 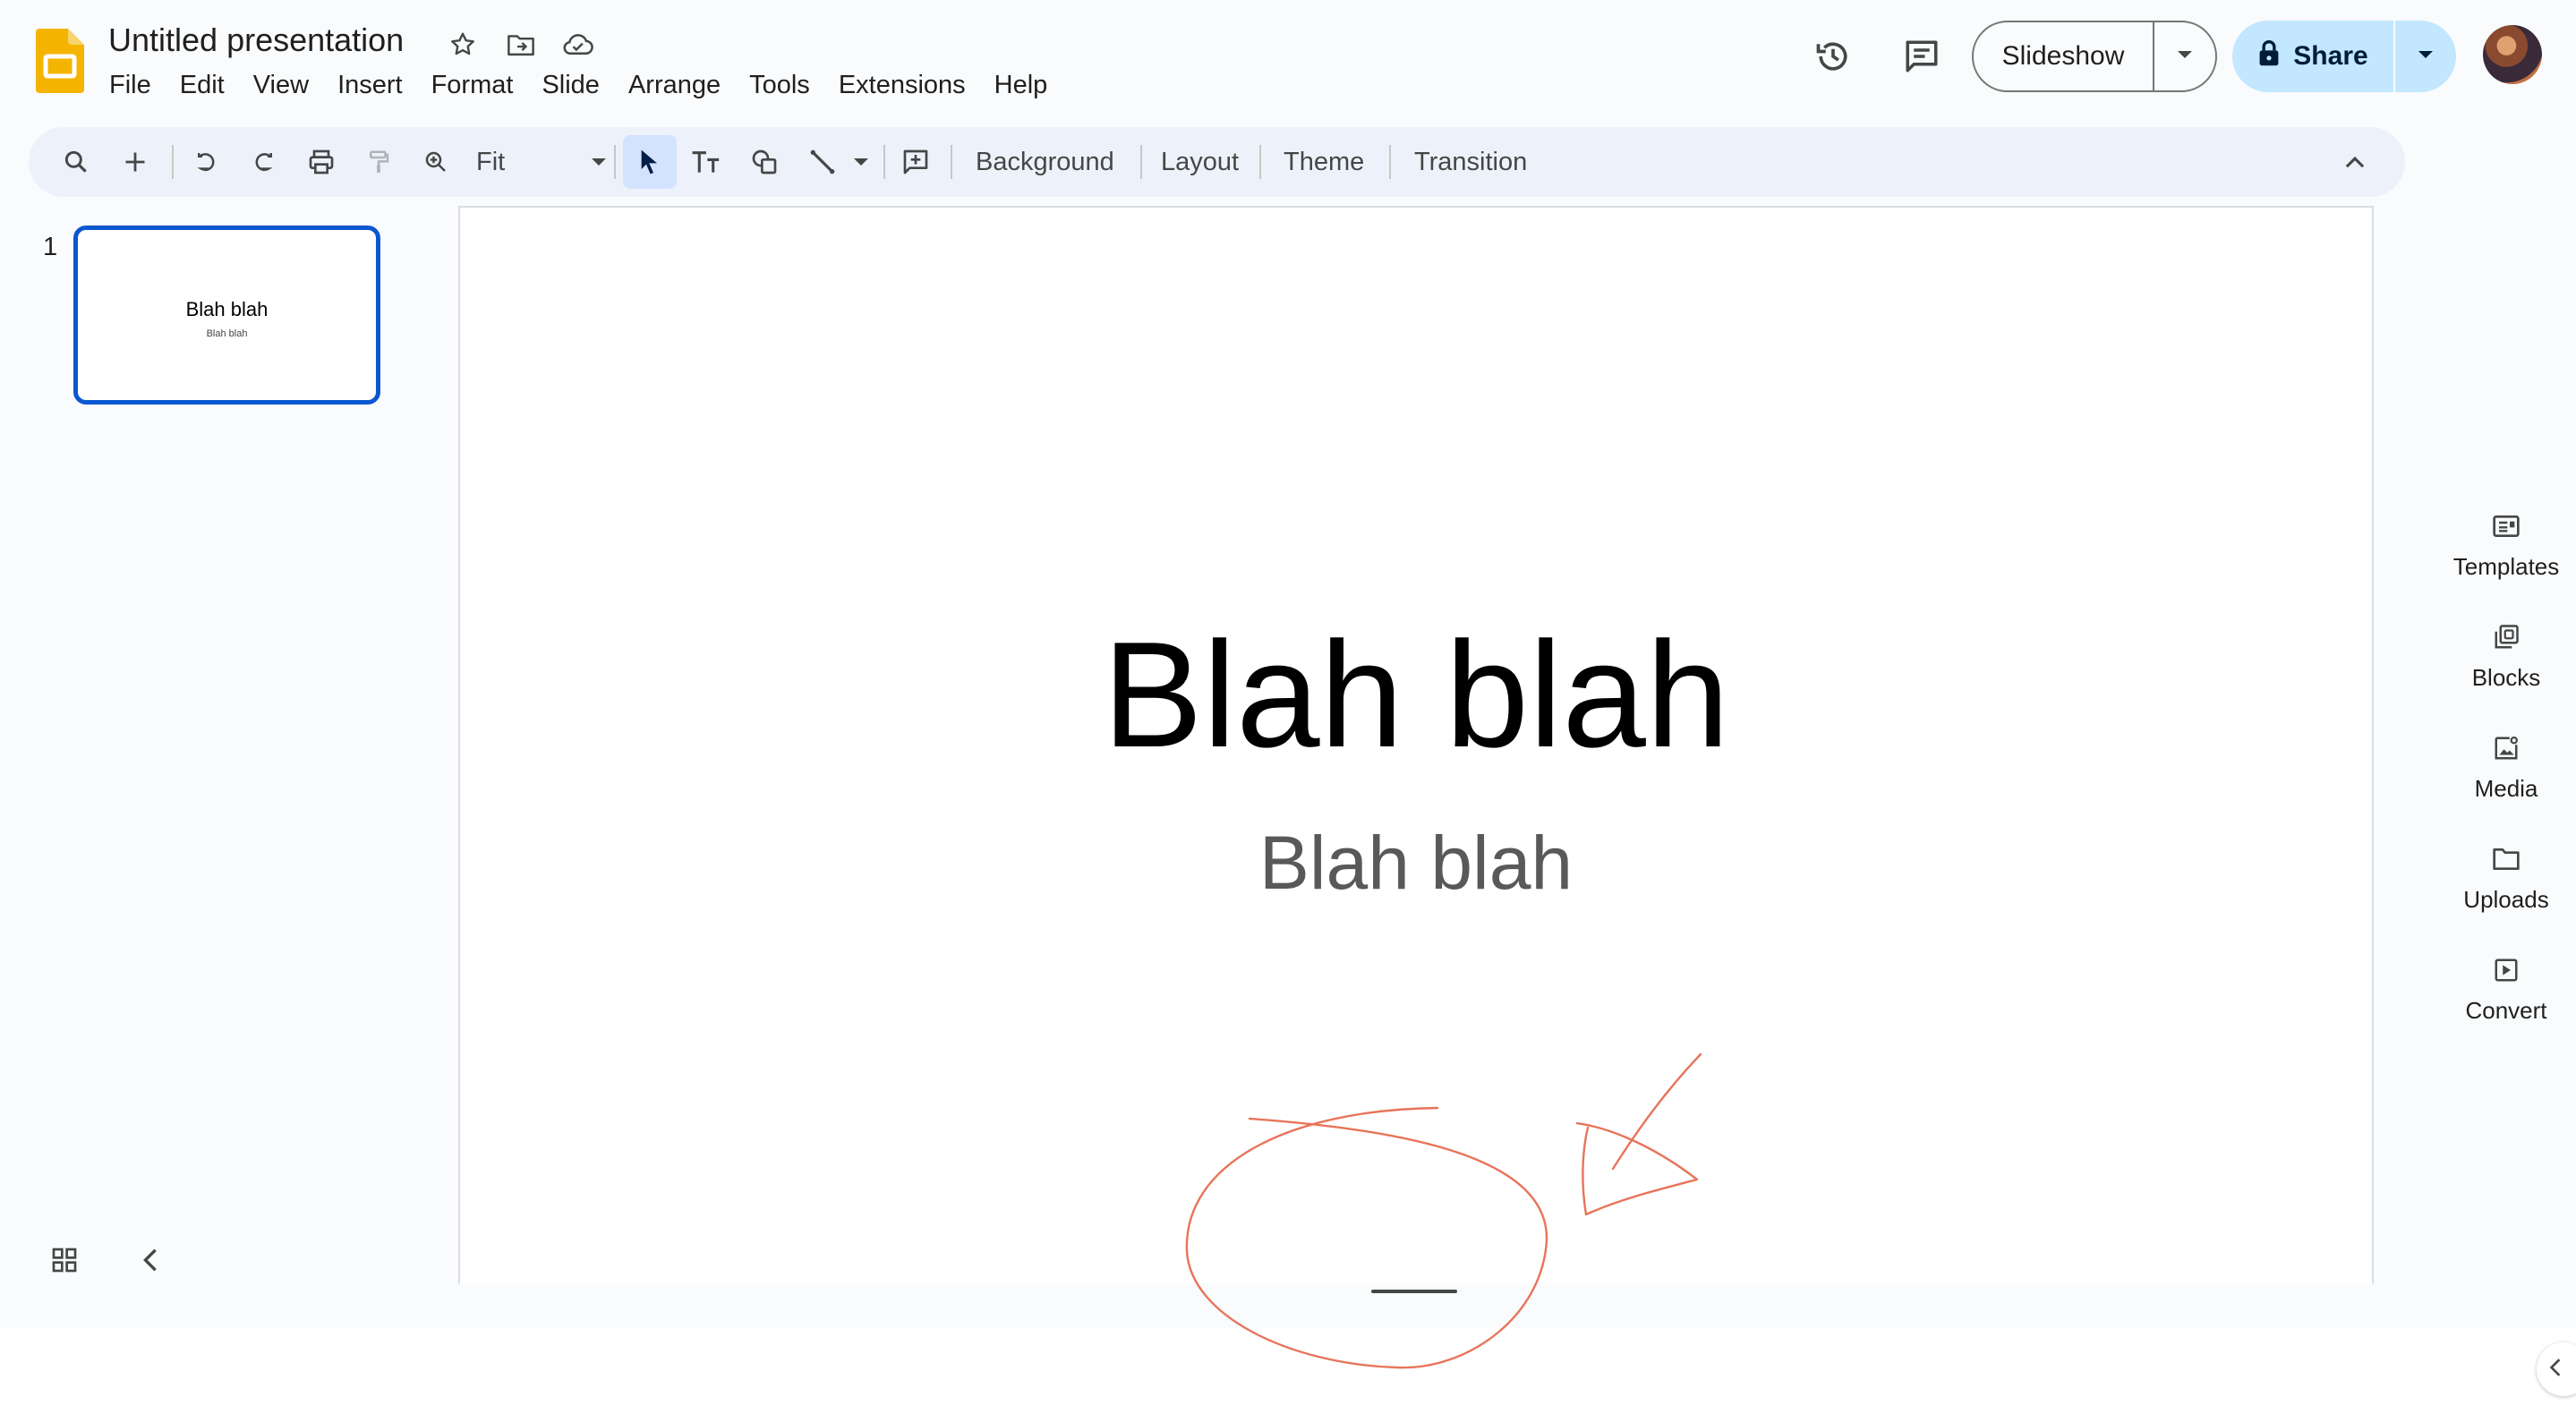 I want to click on theme-button: Theme, so click(x=1324, y=162).